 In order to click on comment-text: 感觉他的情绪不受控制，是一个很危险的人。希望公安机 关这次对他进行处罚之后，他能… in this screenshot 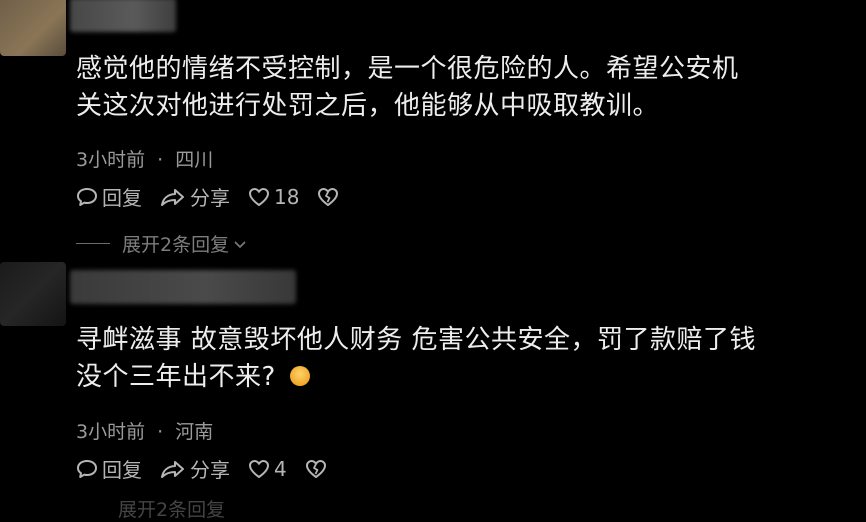, I will do `click(456, 88)`.